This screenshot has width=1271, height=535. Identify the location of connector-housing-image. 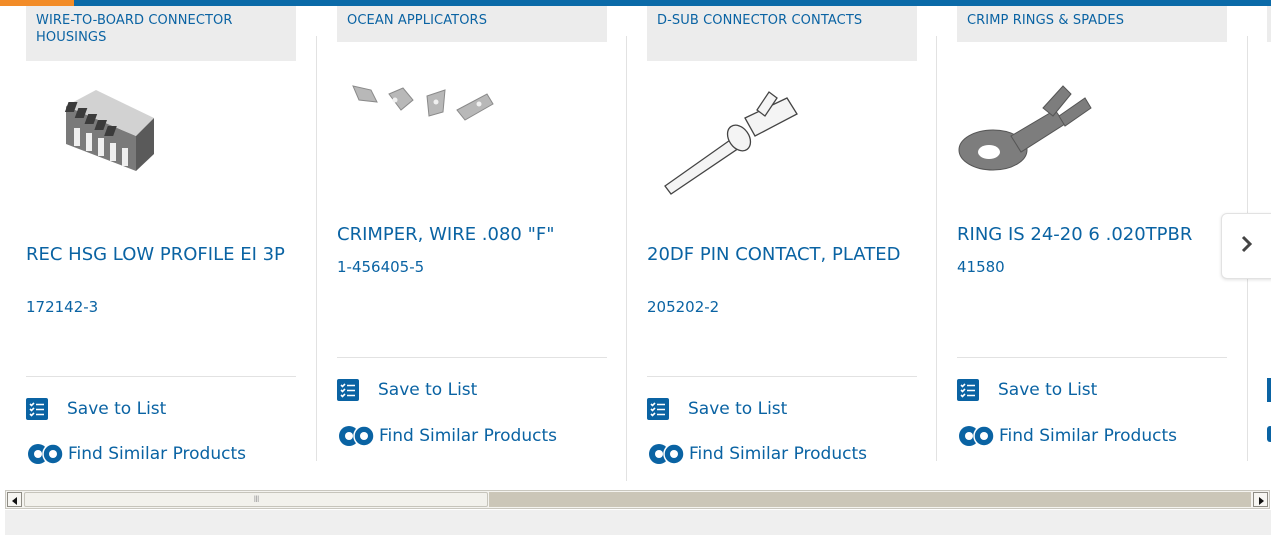
(161, 141).